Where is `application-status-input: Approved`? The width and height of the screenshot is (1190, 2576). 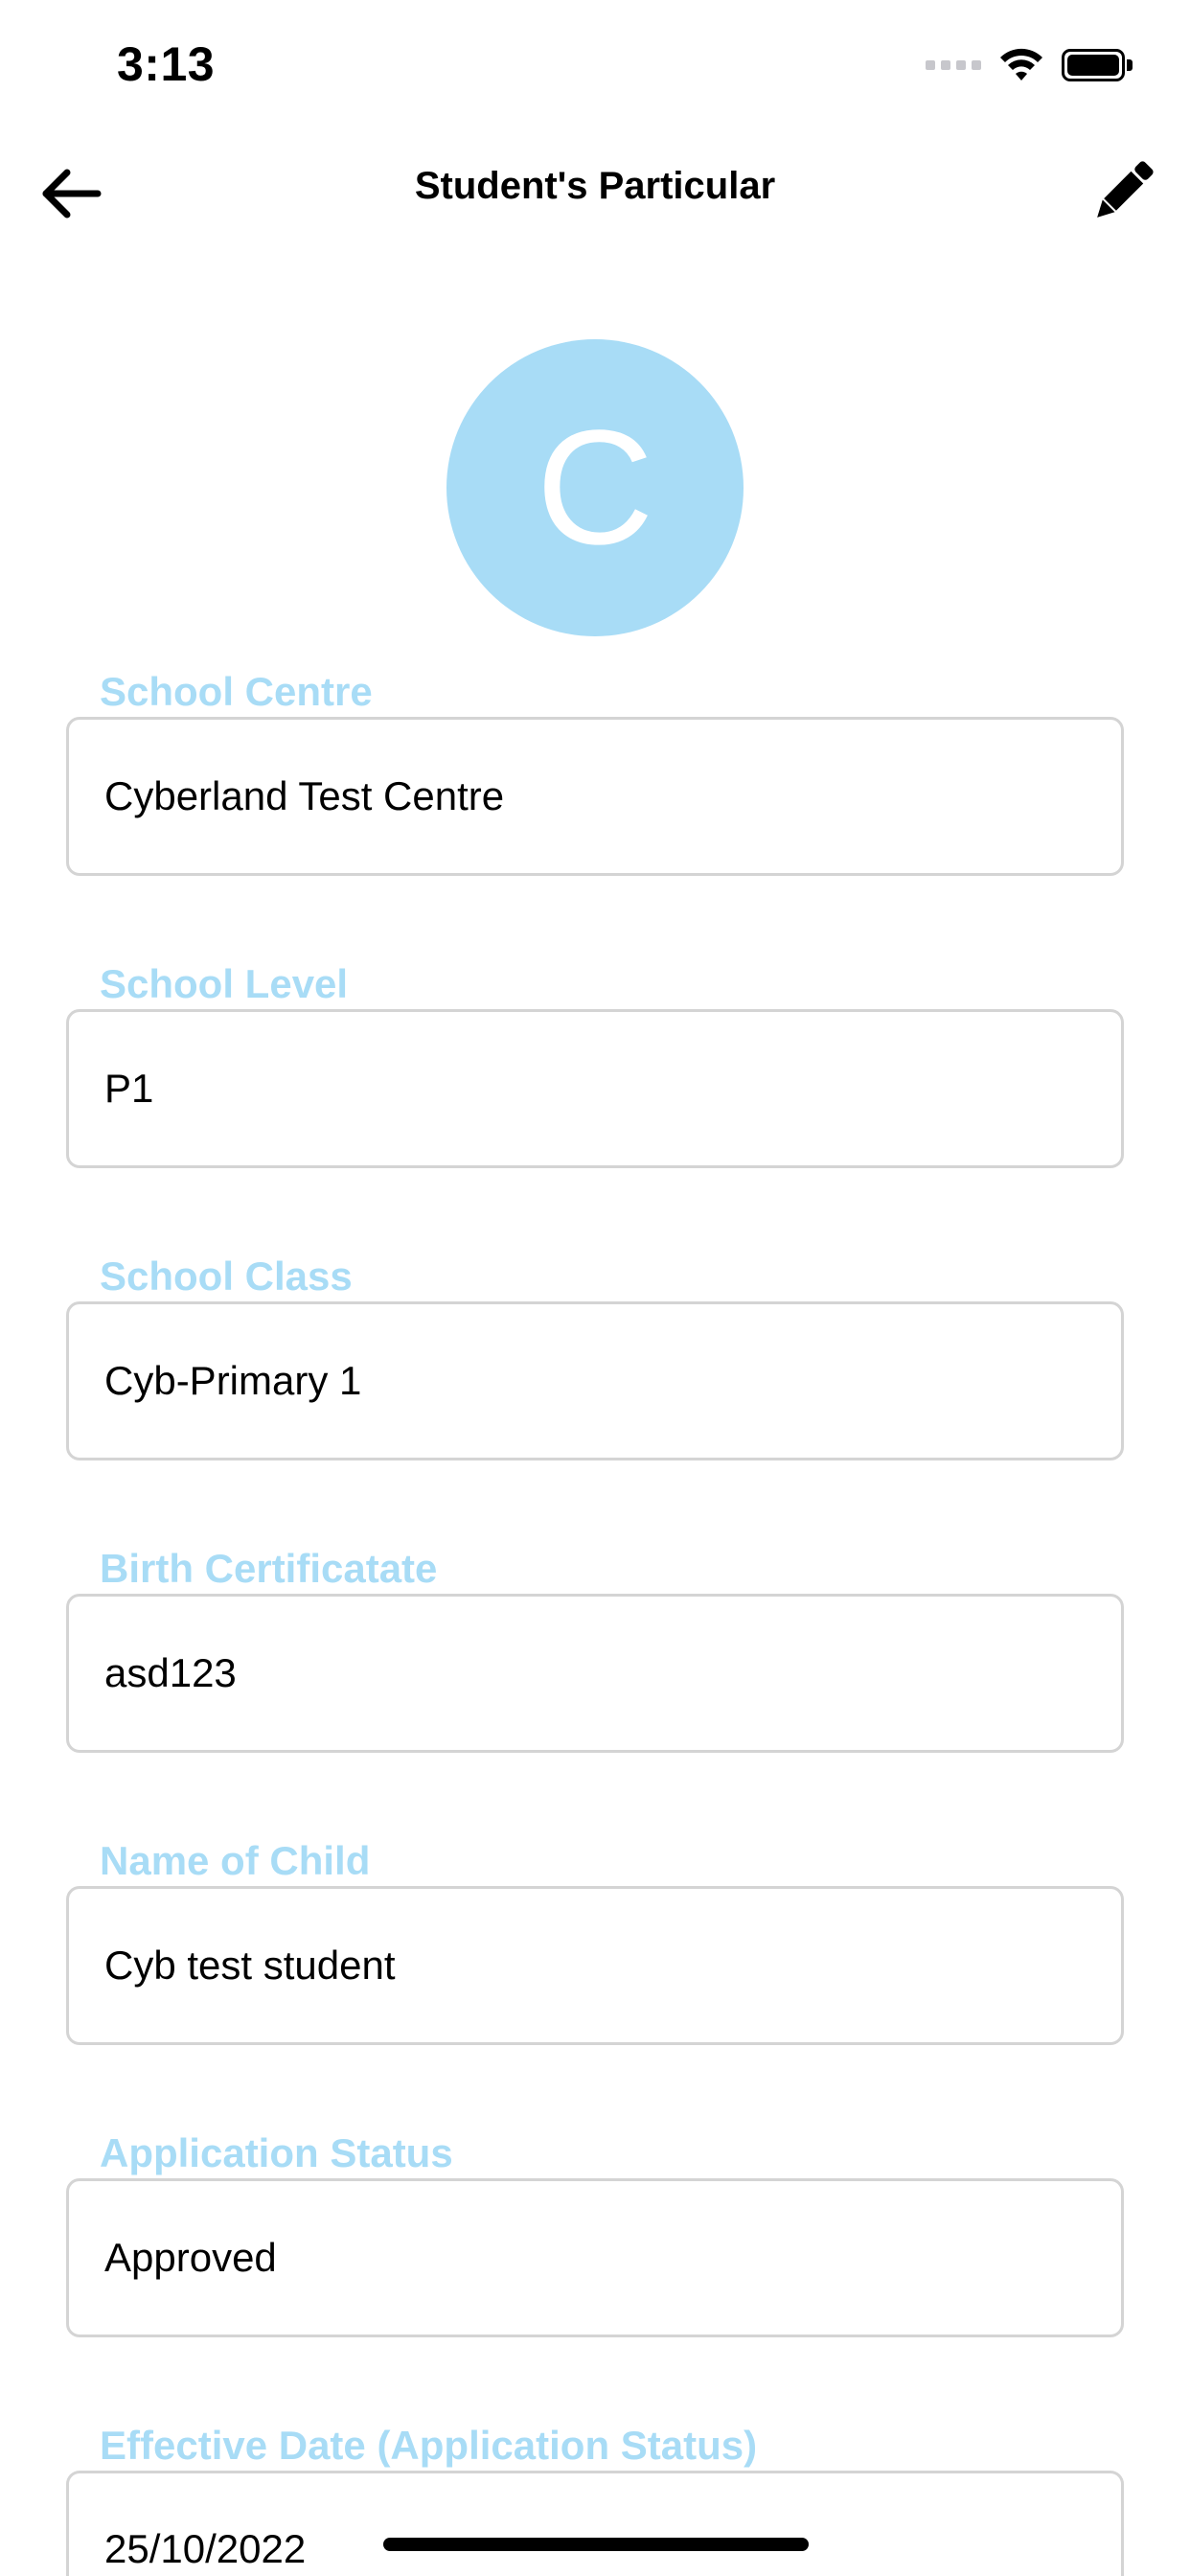
application-status-input: Approved is located at coordinates (595, 2257).